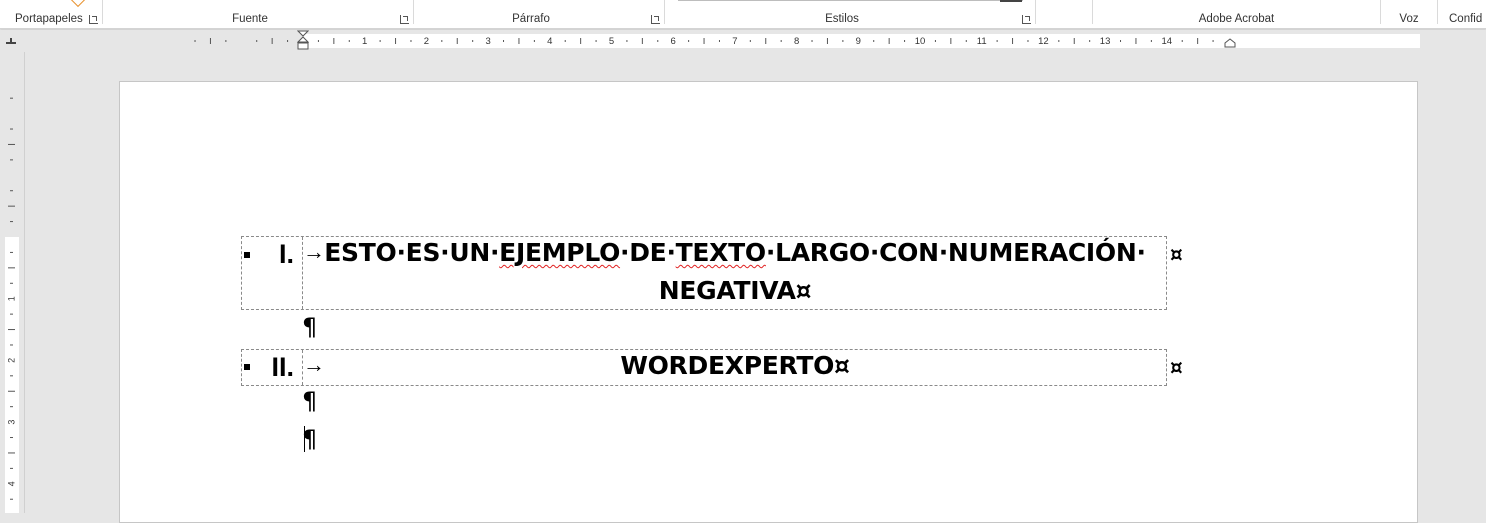 The height and width of the screenshot is (523, 1486). Describe the element at coordinates (1167, 41) in the screenshot. I see `ruler-number: 14` at that location.